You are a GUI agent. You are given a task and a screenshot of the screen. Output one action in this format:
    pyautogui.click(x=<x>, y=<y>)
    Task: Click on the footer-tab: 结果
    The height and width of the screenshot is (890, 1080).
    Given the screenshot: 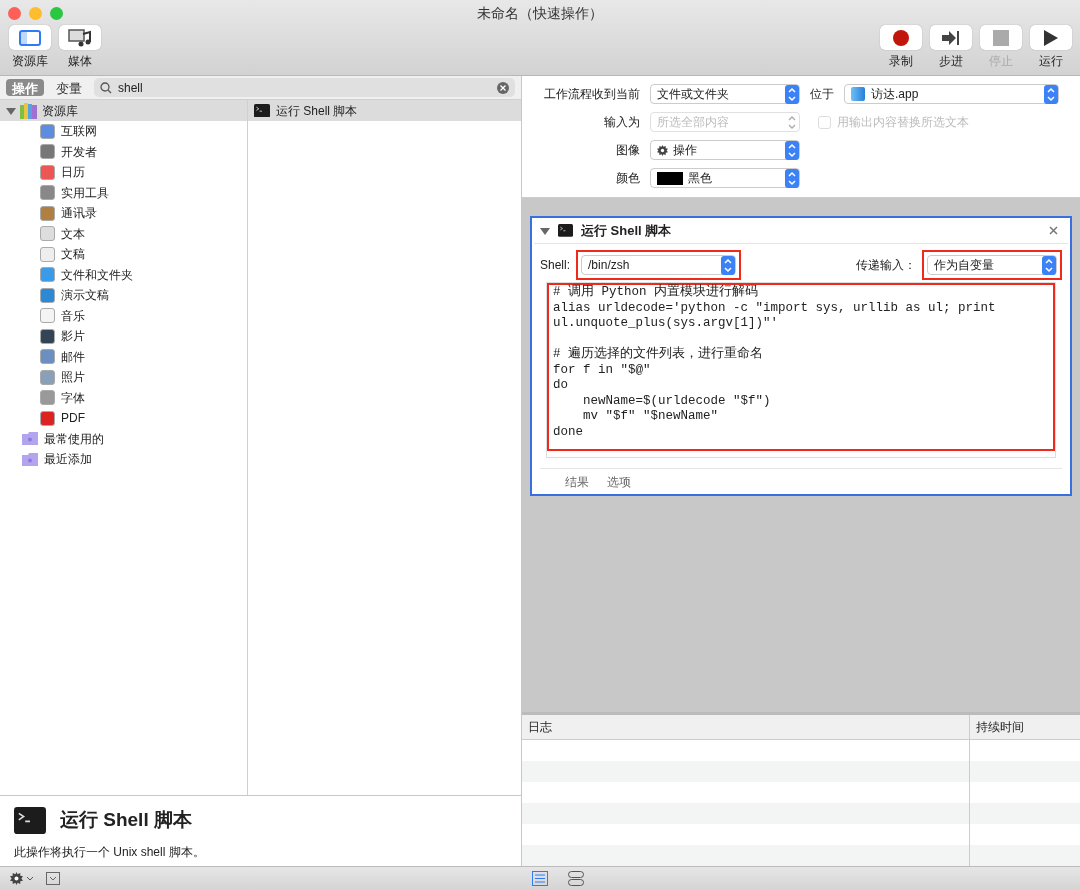 What is the action you would take?
    pyautogui.click(x=577, y=481)
    